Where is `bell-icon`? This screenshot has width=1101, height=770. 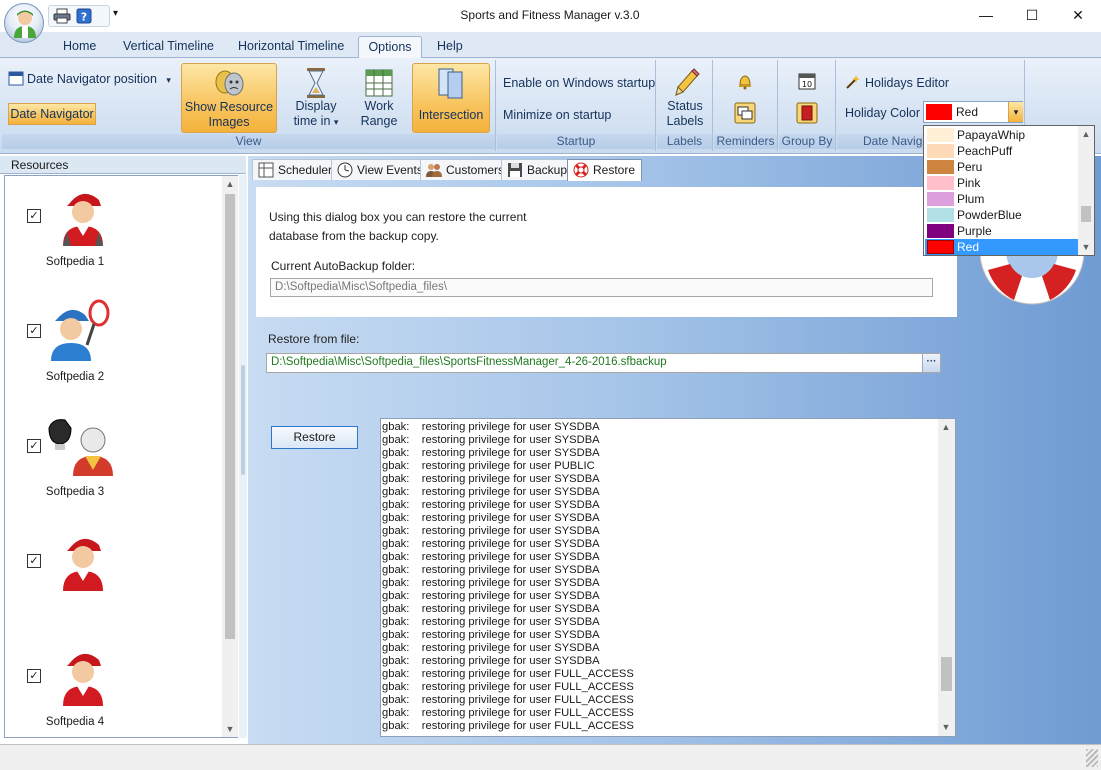
bell-icon is located at coordinates (745, 81).